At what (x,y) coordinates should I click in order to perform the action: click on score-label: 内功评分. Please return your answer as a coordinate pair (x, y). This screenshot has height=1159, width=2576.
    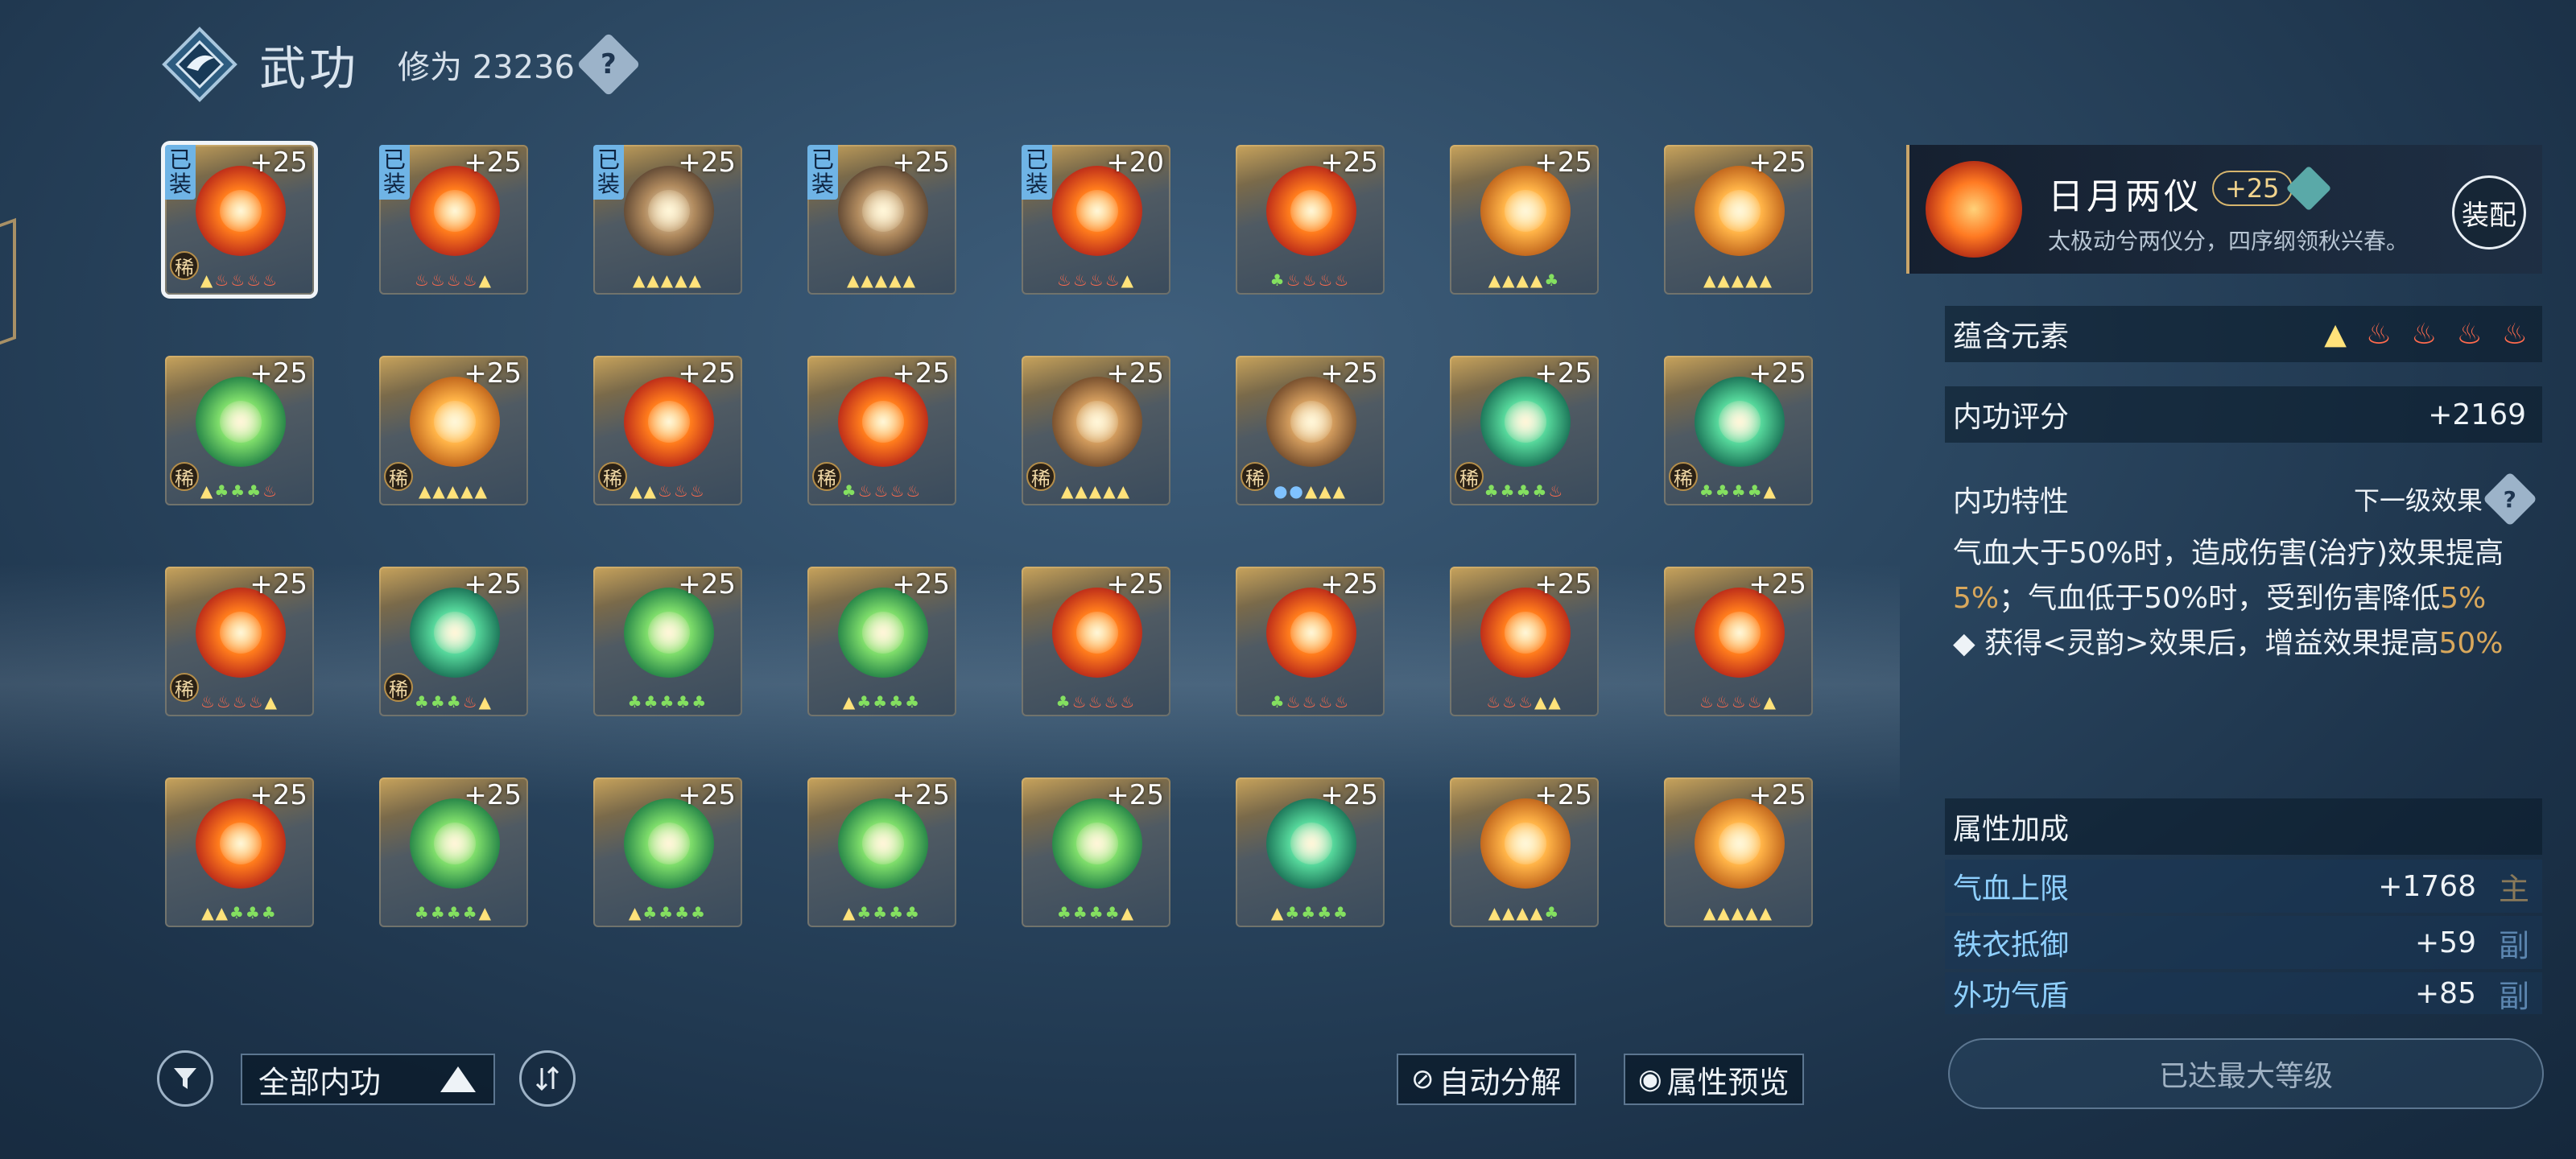
    Looking at the image, I should click on (2012, 418).